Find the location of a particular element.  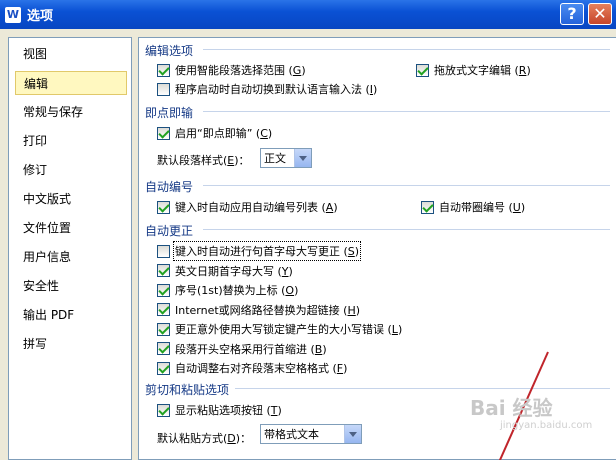

checkbox-label: 显示粘贴选项按钮 (T) is located at coordinates (228, 410).